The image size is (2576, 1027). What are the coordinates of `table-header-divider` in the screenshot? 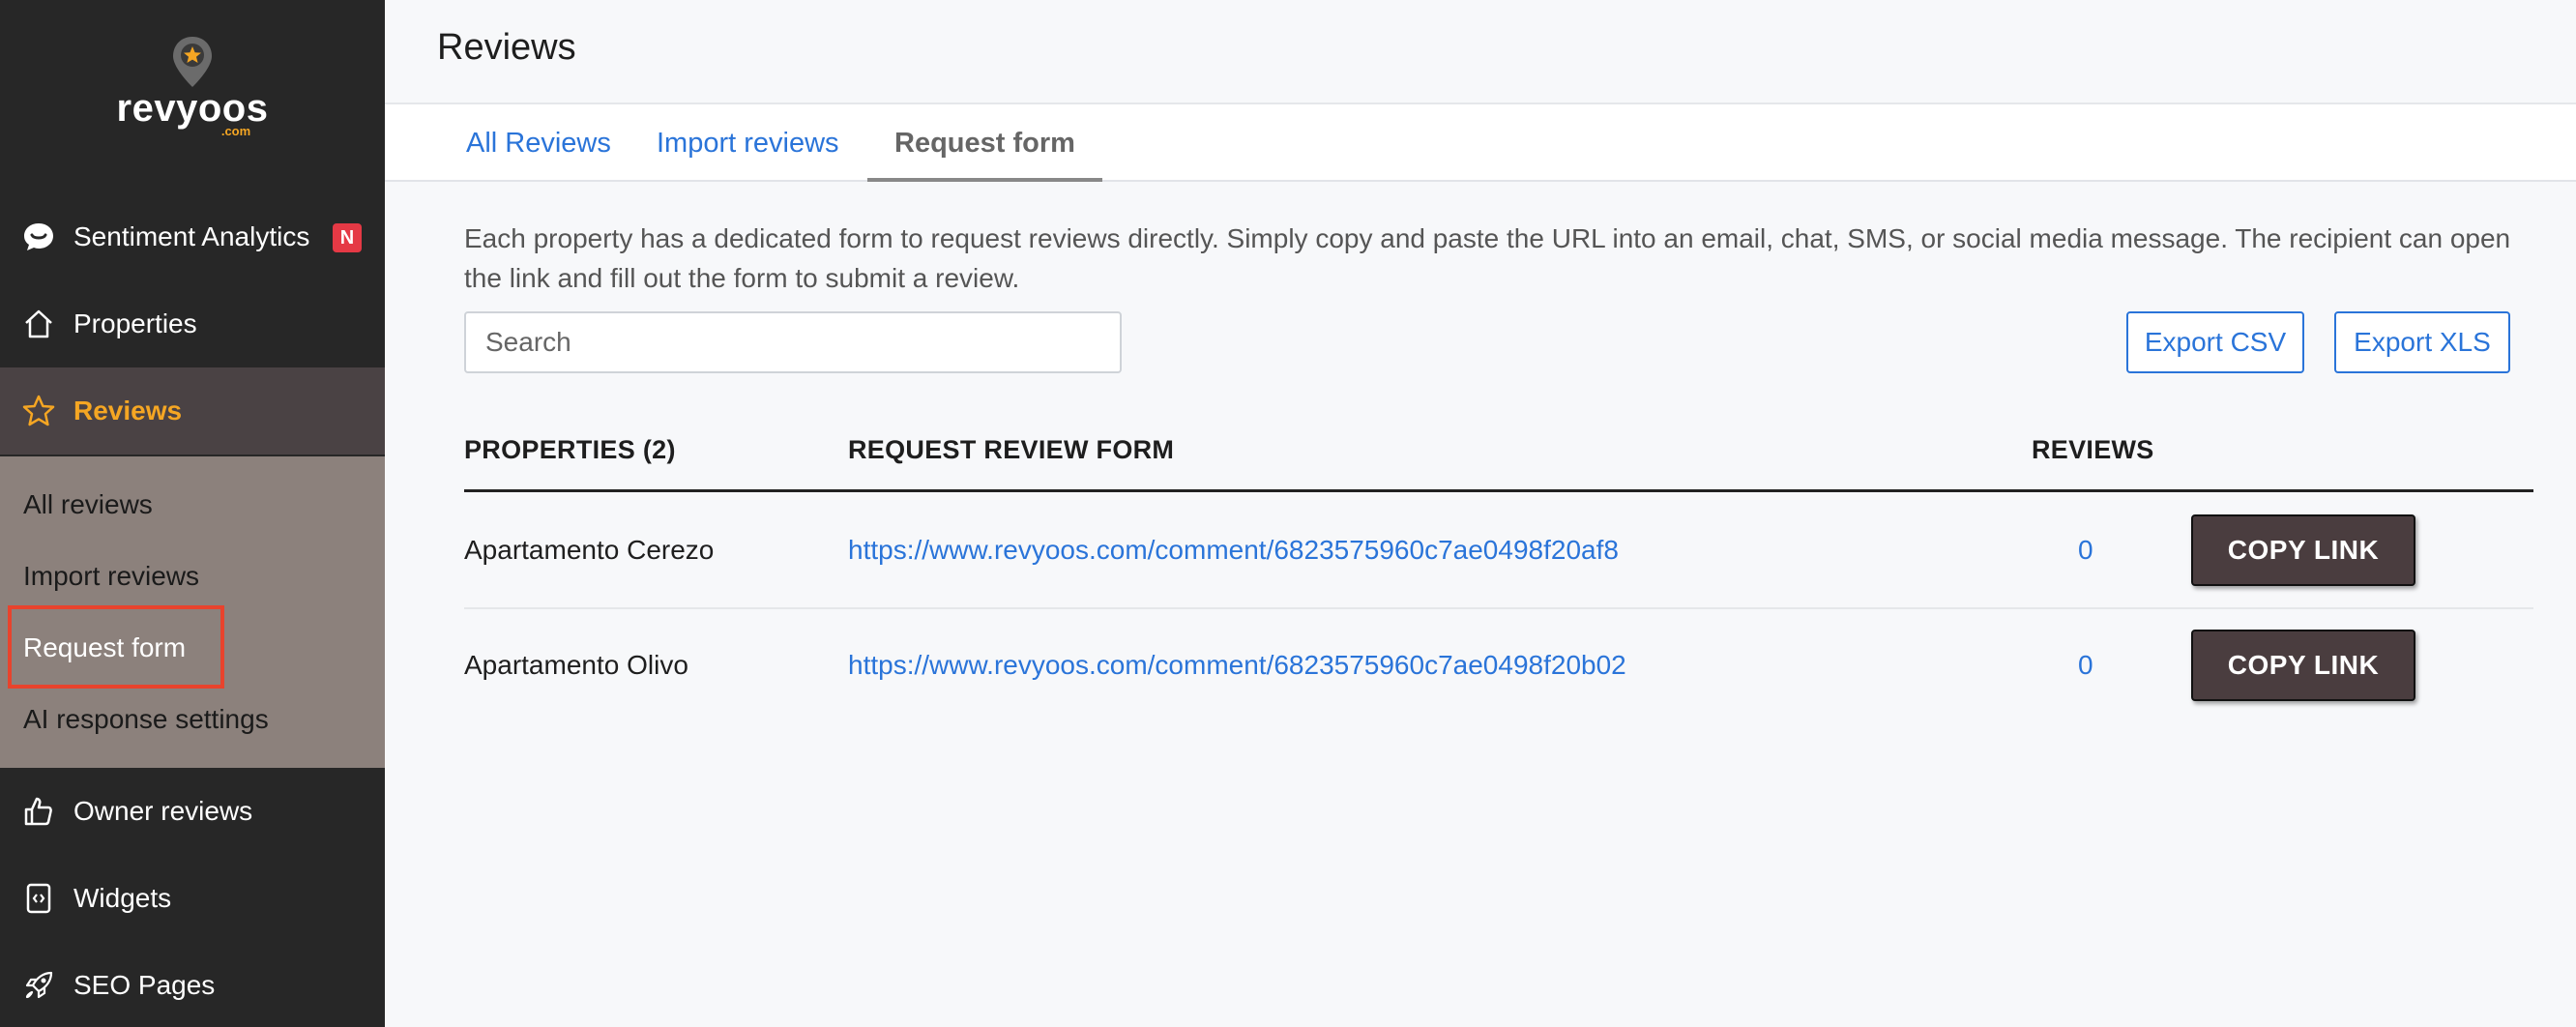 It's located at (1498, 490).